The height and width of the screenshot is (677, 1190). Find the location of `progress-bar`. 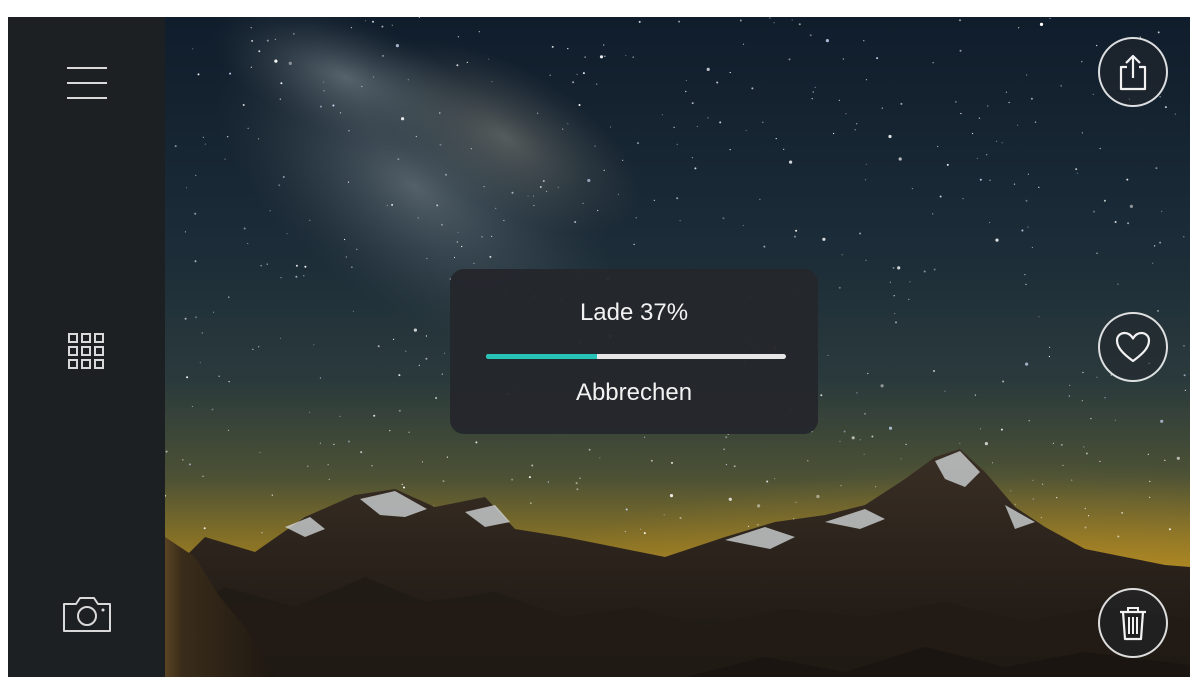

progress-bar is located at coordinates (636, 356).